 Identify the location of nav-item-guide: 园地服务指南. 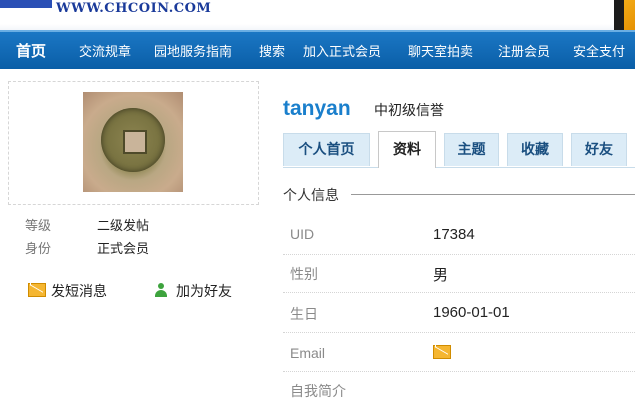
(193, 50).